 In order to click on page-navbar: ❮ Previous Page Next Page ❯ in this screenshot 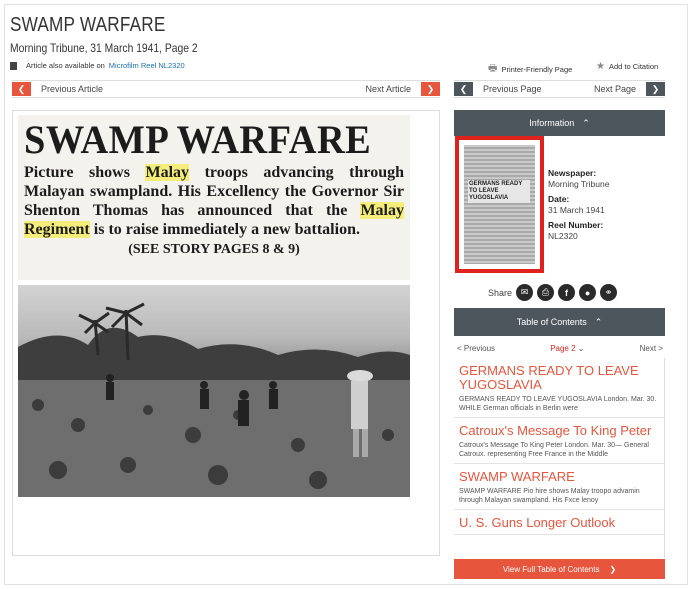, I will do `click(559, 89)`.